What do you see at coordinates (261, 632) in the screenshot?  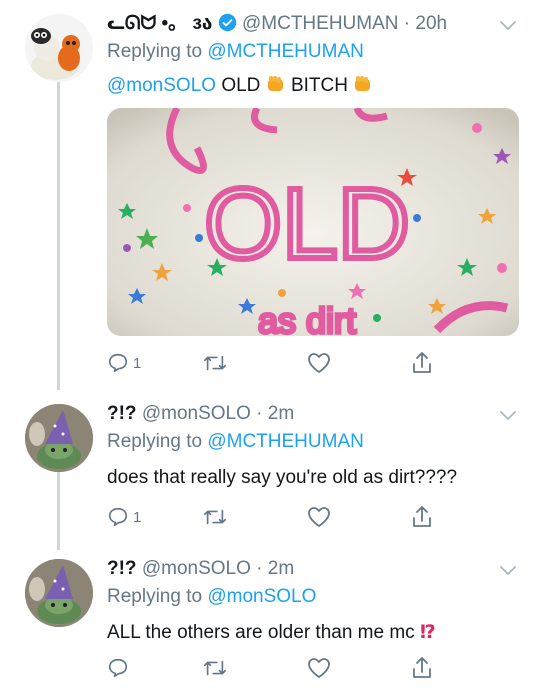 I see `tweet-text-content: ALL the others are older than me mc` at bounding box center [261, 632].